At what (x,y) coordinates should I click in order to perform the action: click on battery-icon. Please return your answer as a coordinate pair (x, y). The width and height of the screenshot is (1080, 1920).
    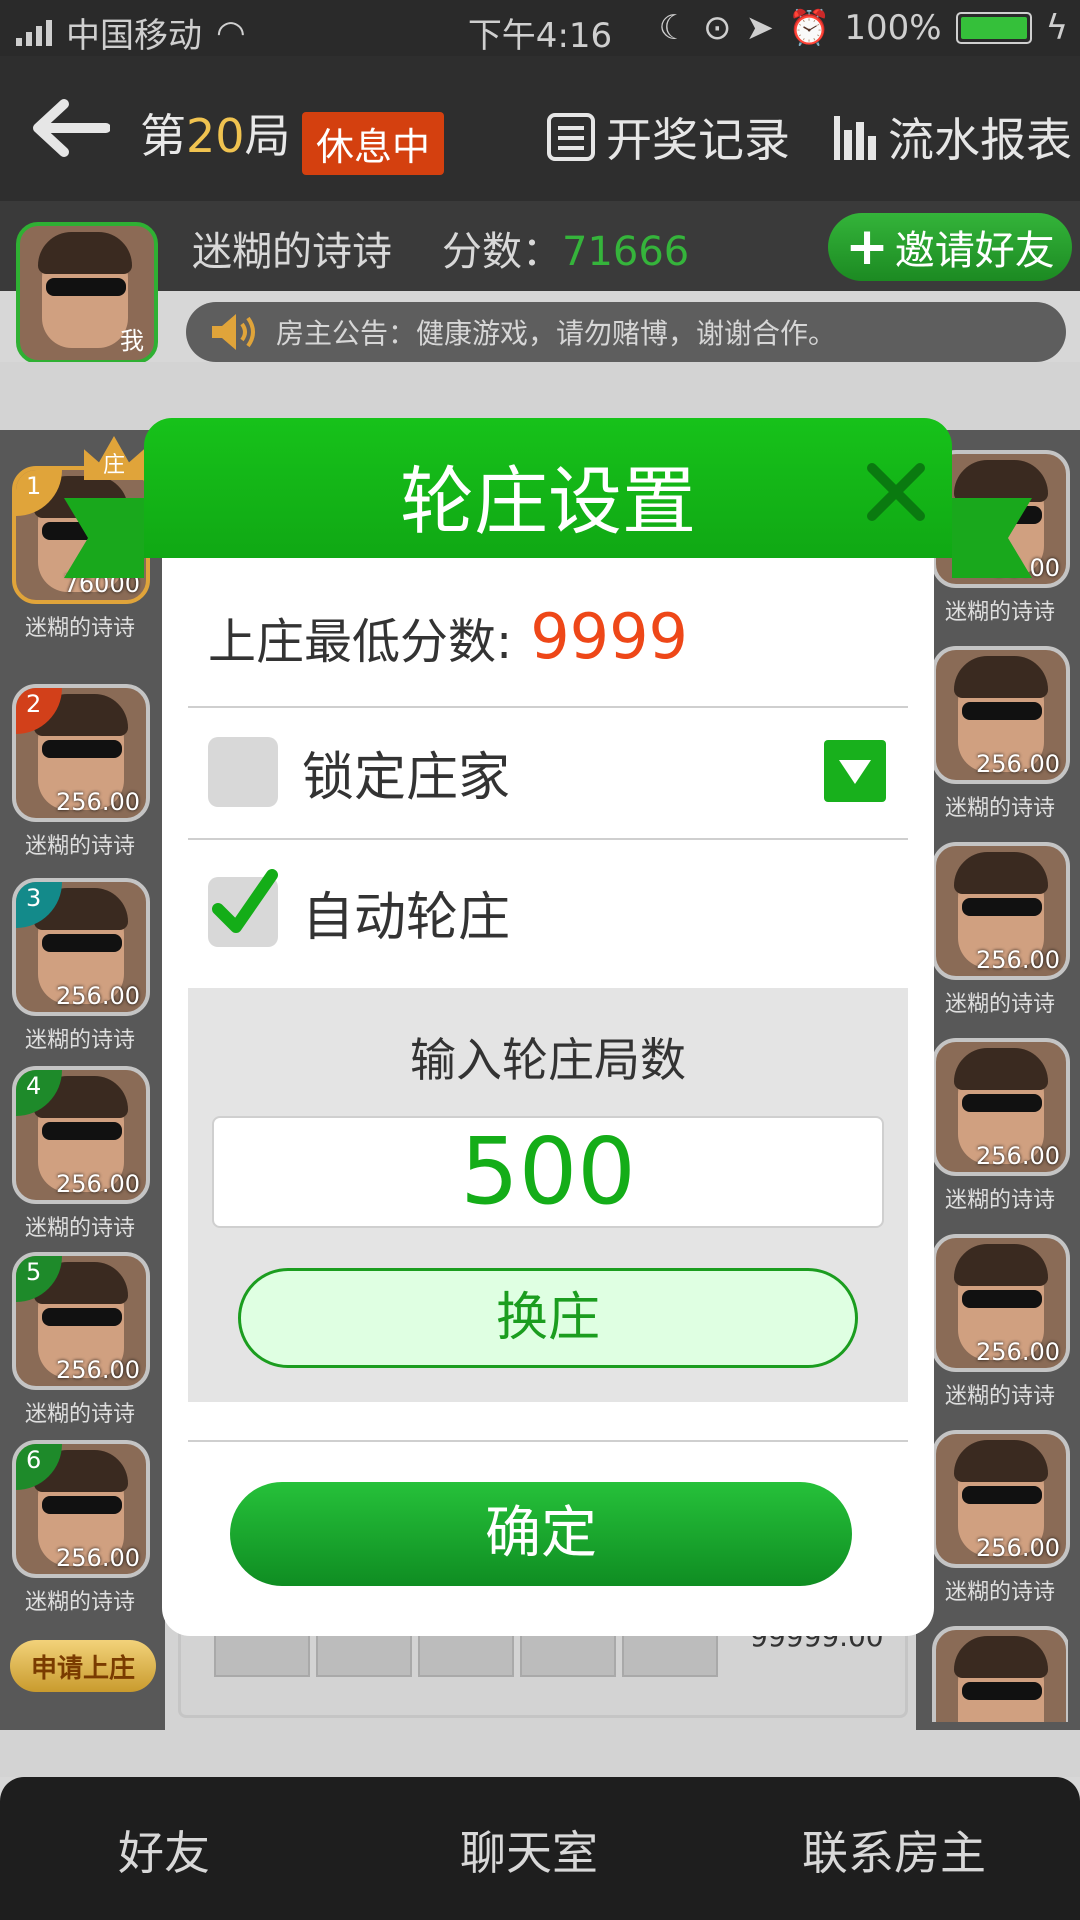
    Looking at the image, I should click on (993, 28).